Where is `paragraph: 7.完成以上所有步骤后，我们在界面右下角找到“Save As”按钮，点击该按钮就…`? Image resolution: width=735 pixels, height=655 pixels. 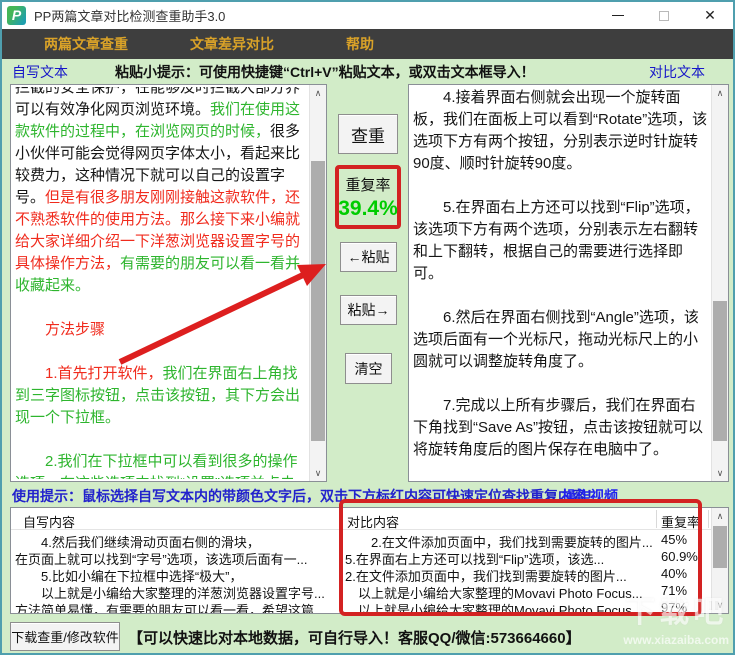
paragraph: 7.完成以上所有步骤后，我们在界面右下角找到“Save As”按钮，点击该按钮就… is located at coordinates (558, 427).